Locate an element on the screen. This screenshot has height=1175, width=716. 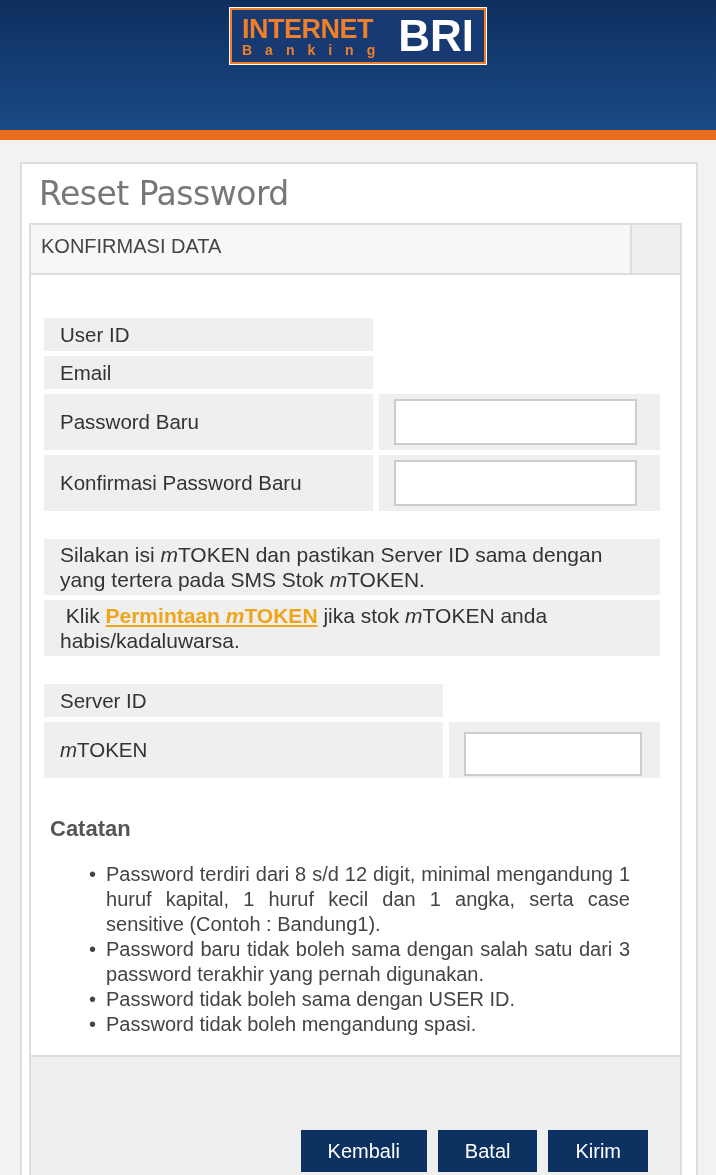
field-label: Password Baru is located at coordinates (208, 422).